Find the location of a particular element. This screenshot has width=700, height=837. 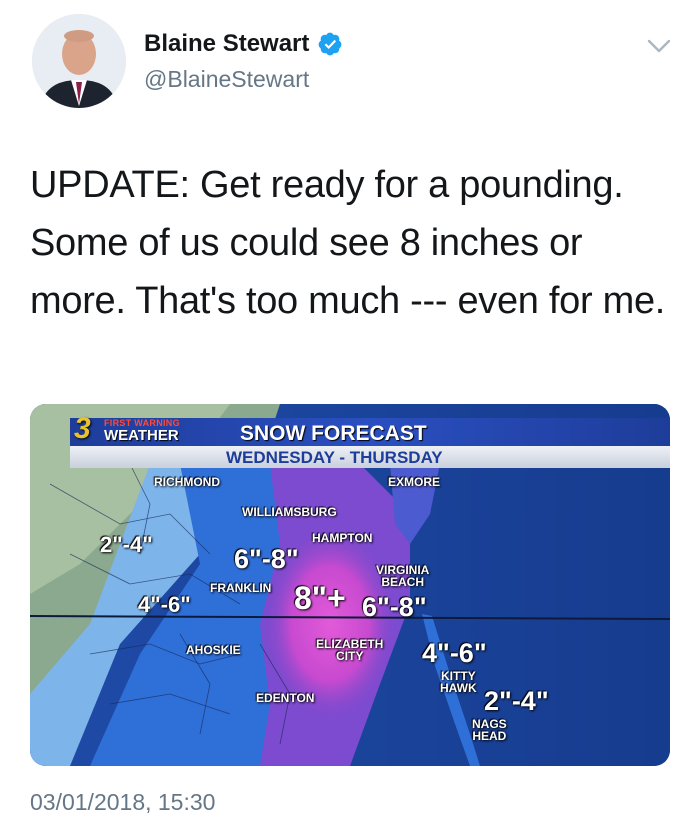

chevron-down-icon is located at coordinates (659, 46).